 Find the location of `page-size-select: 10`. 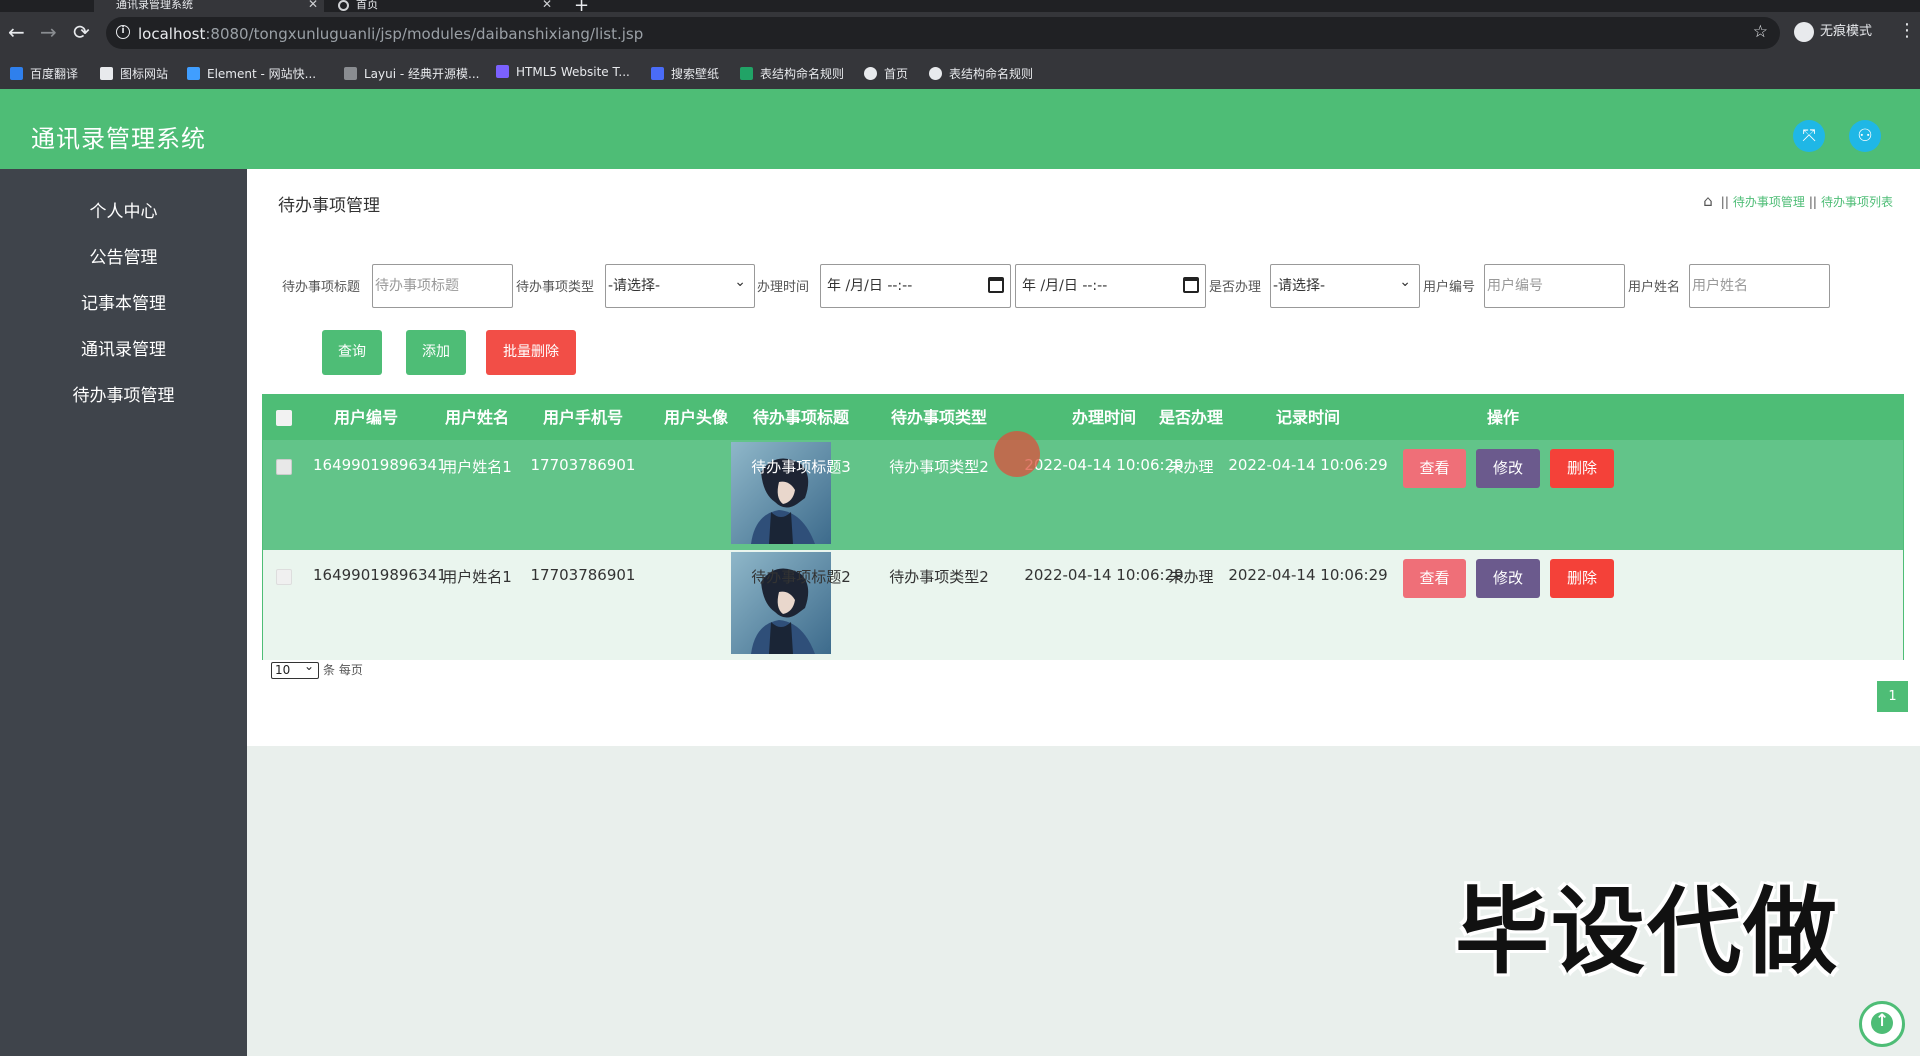

page-size-select: 10 is located at coordinates (295, 669).